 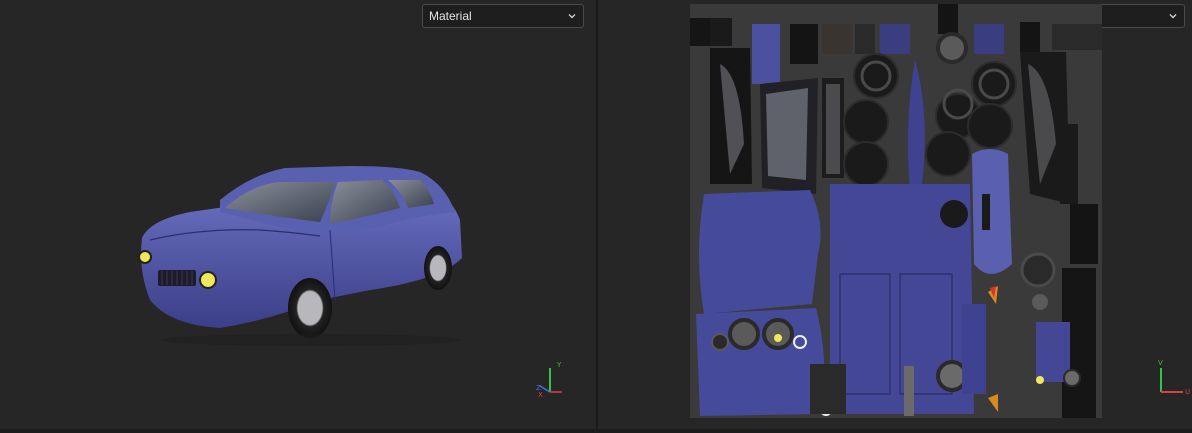 I want to click on uv-axis-gizmo-icon: V U, so click(x=1172, y=378).